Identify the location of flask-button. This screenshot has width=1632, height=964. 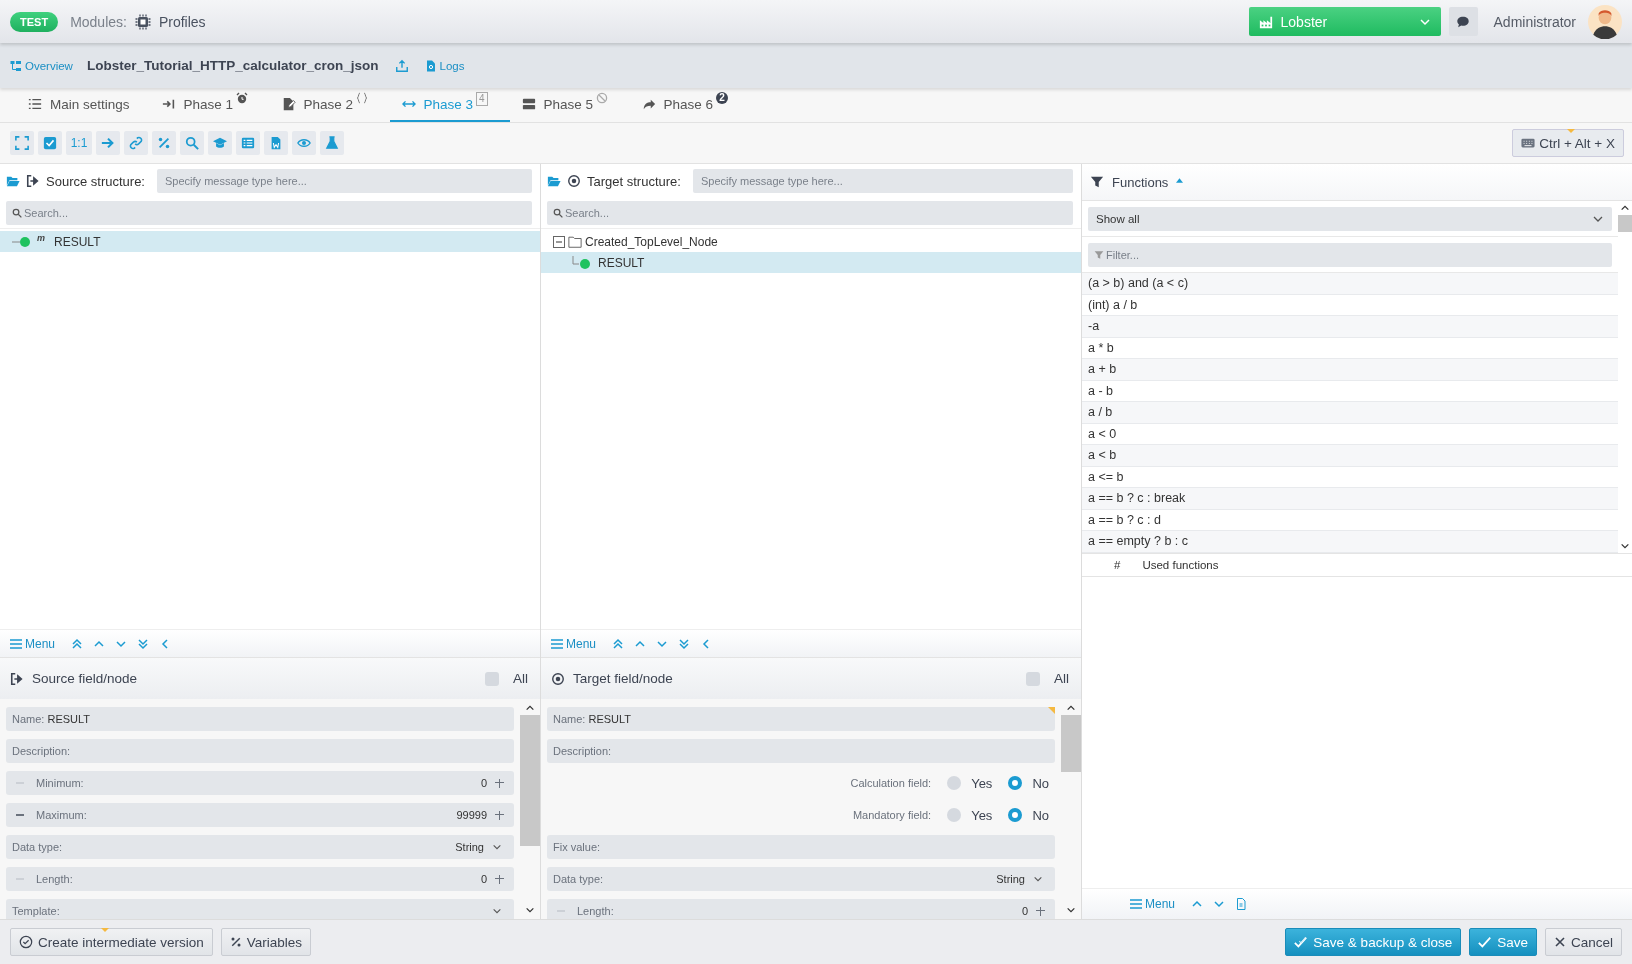
(332, 143).